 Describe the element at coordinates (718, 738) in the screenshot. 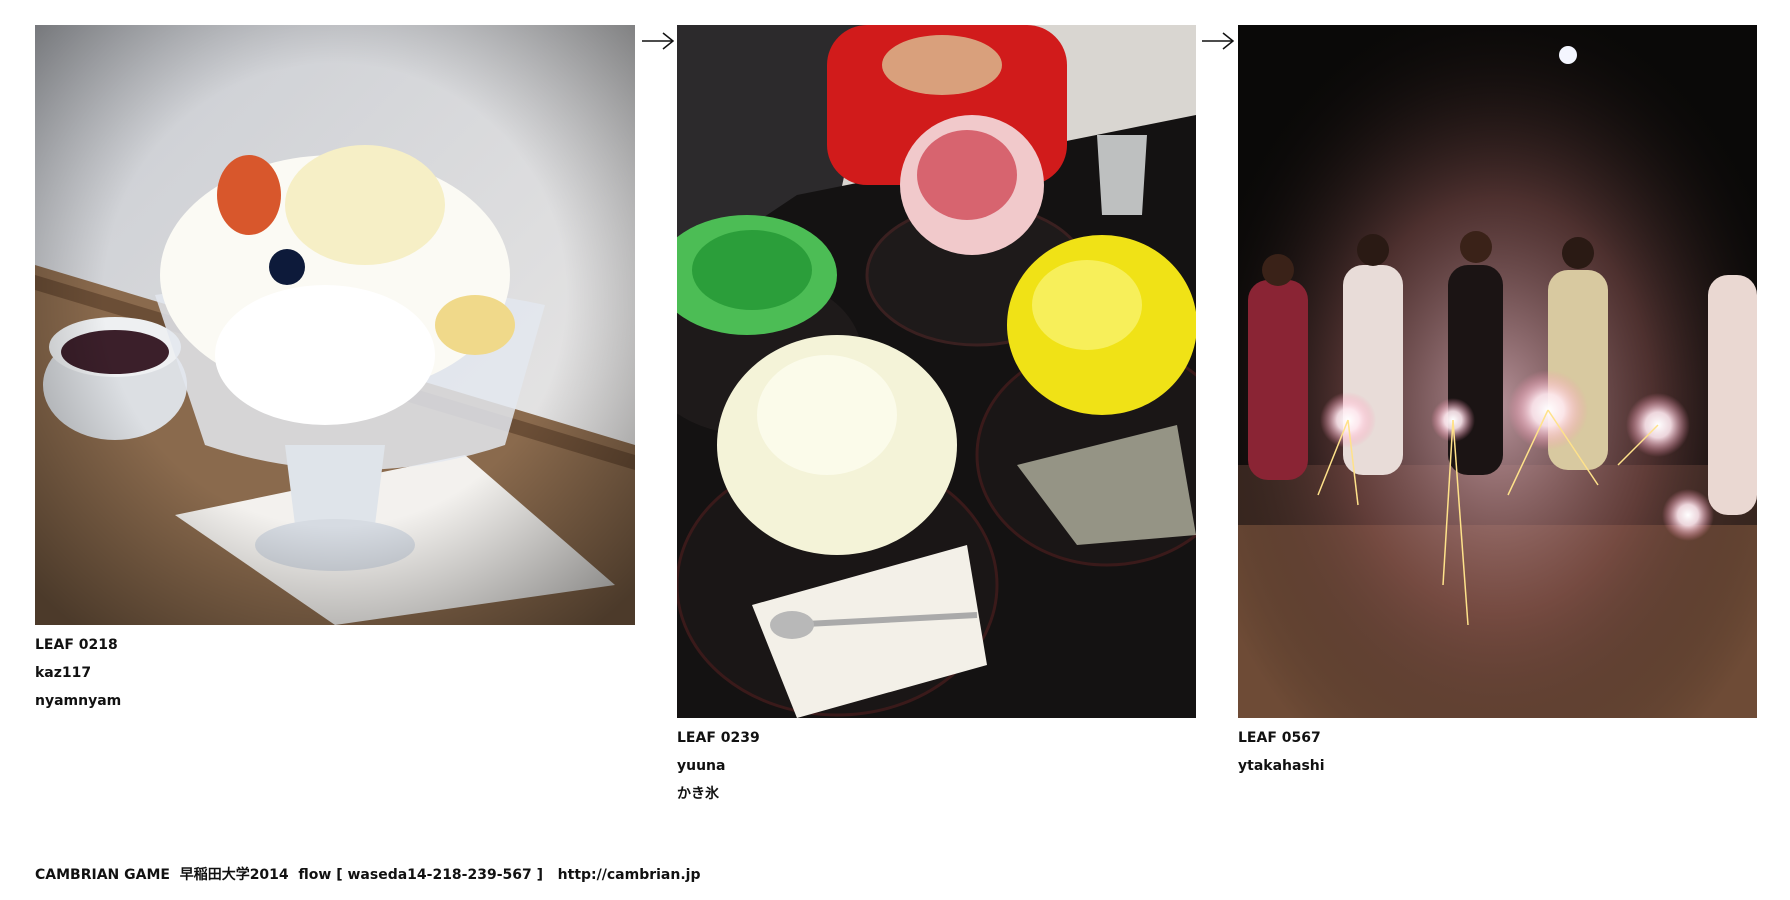

I see `leaf-id: LEAF 0239` at that location.